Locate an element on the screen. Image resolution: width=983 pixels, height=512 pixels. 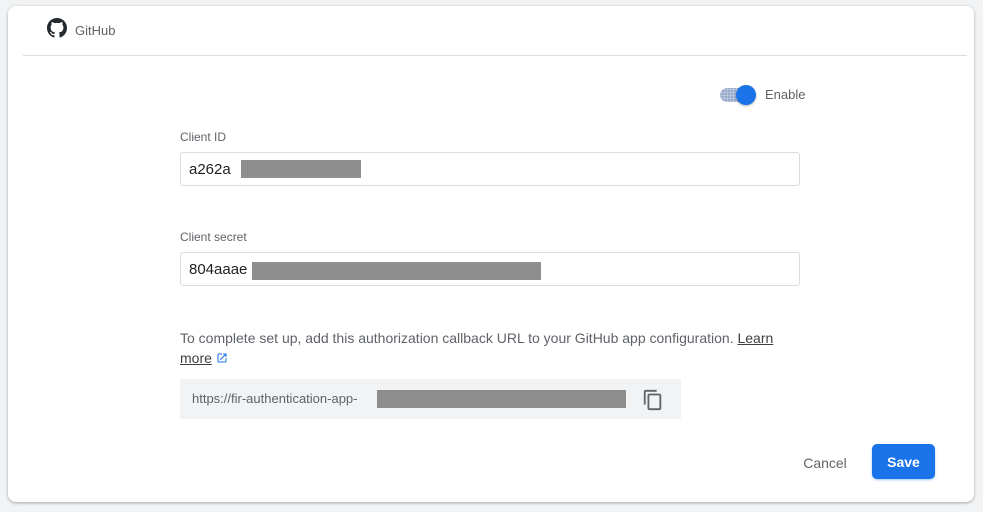
toggle-track is located at coordinates (738, 94).